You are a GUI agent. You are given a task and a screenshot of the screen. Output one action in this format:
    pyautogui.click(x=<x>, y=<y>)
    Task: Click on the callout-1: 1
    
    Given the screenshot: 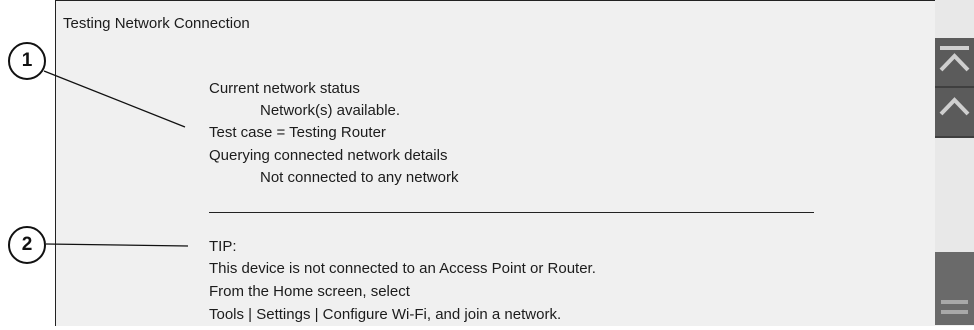 What is the action you would take?
    pyautogui.click(x=27, y=61)
    